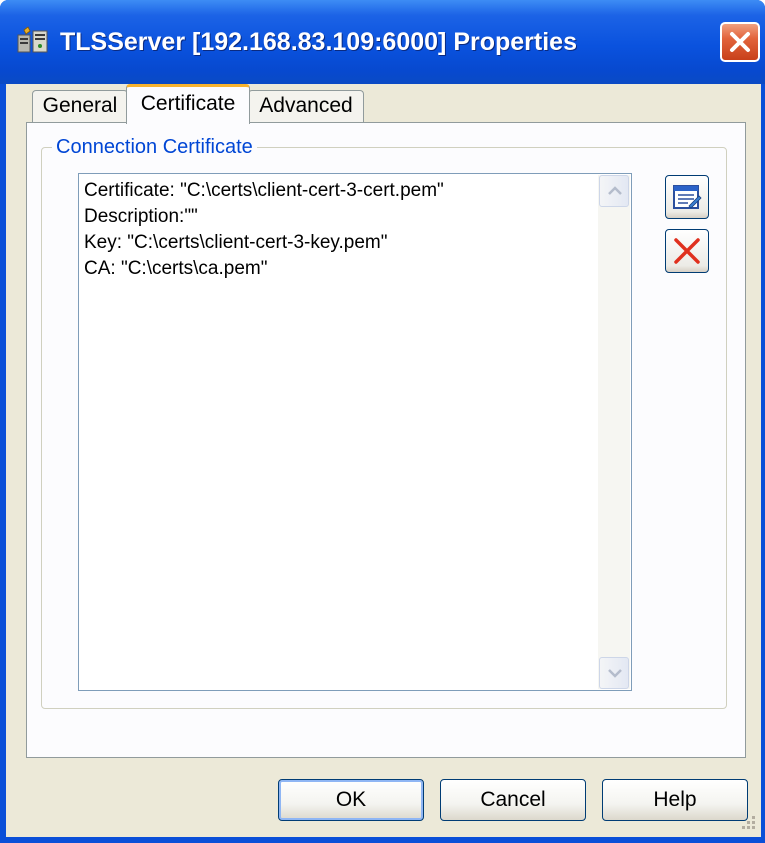 The image size is (765, 843). I want to click on resize-grip-icon, so click(747, 823).